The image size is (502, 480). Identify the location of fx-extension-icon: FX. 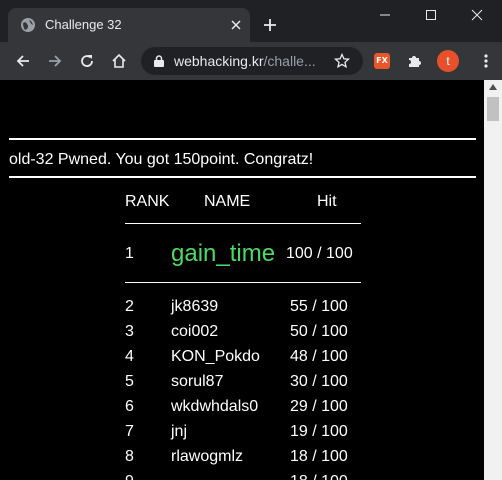
(382, 61).